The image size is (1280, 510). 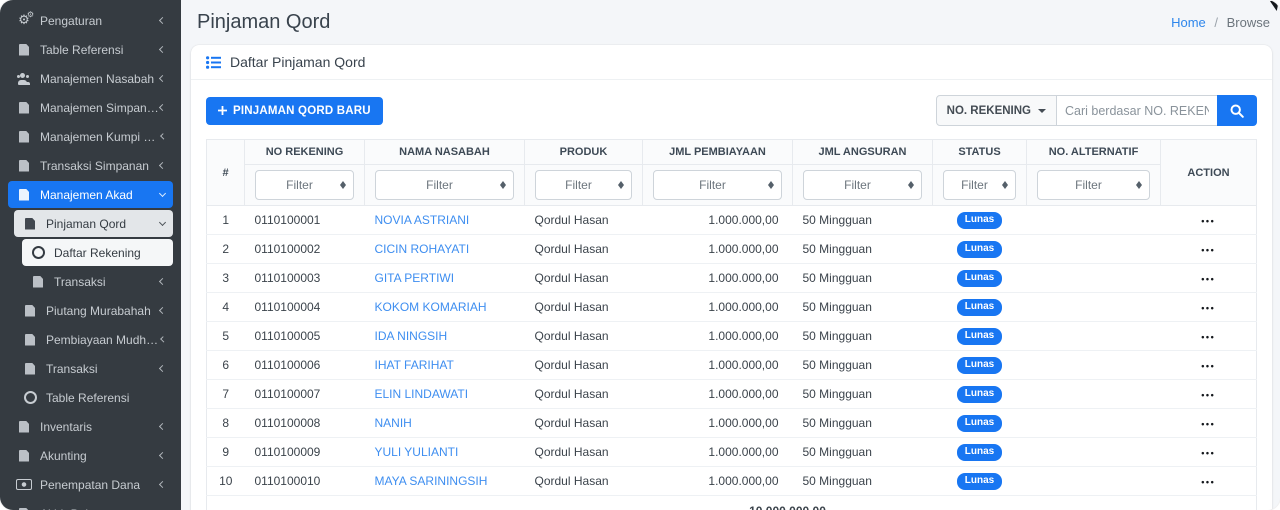 What do you see at coordinates (97, 252) in the screenshot?
I see `sidebar-item: Daftar Rekening` at bounding box center [97, 252].